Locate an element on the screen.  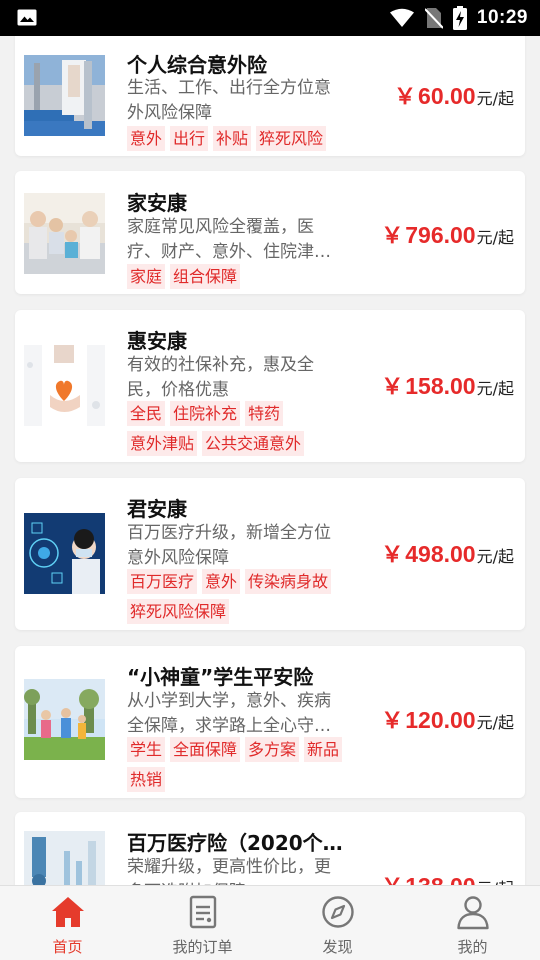
product-description: 生活、工作、出行全方位意外风险保障 is located at coordinates (229, 100).